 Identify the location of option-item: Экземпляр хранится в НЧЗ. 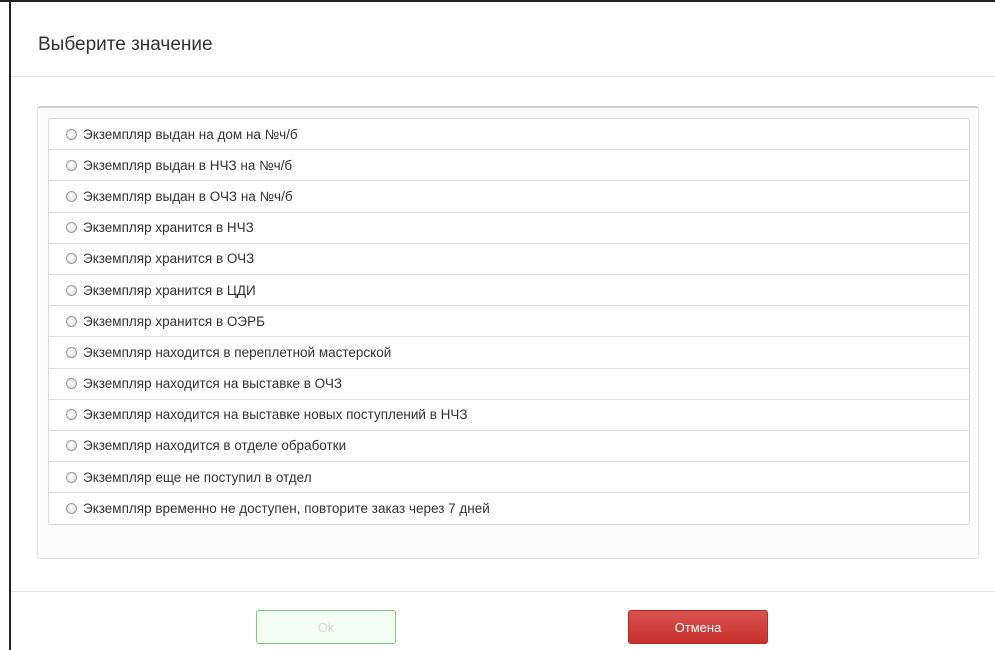
(509, 228).